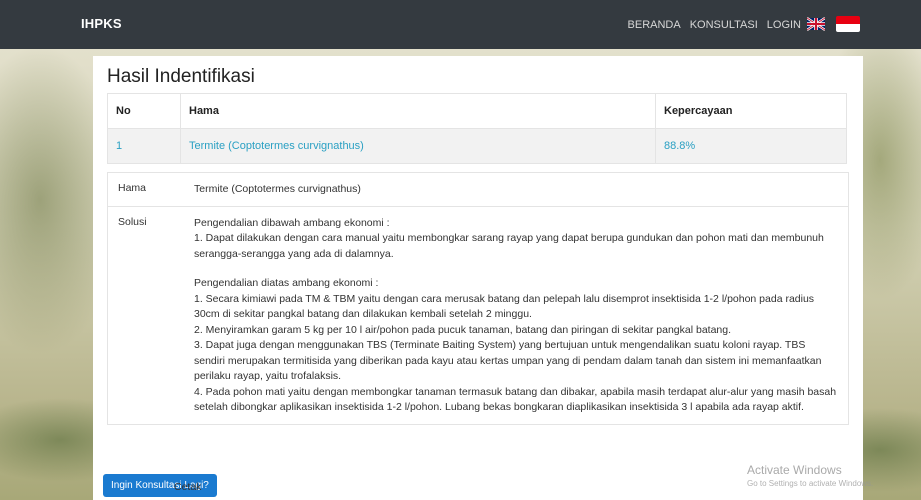  I want to click on nav-links: BERANDA KONSULTASI LOGIN, so click(714, 25).